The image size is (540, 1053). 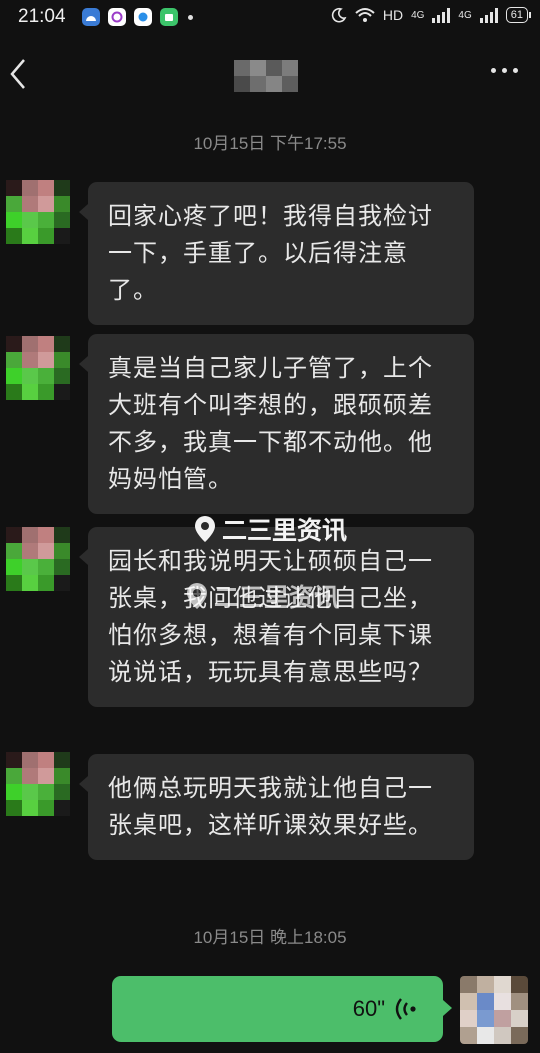 What do you see at coordinates (270, 18) in the screenshot?
I see `status-bar: 21:04 HD 4G 4G 61` at bounding box center [270, 18].